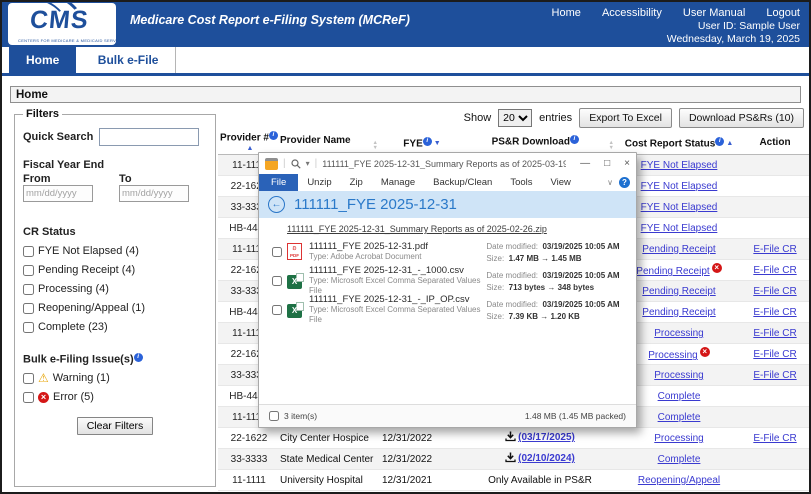 The height and width of the screenshot is (494, 811). Describe the element at coordinates (422, 459) in the screenshot. I see `fye-cell: 12/31/2022` at that location.